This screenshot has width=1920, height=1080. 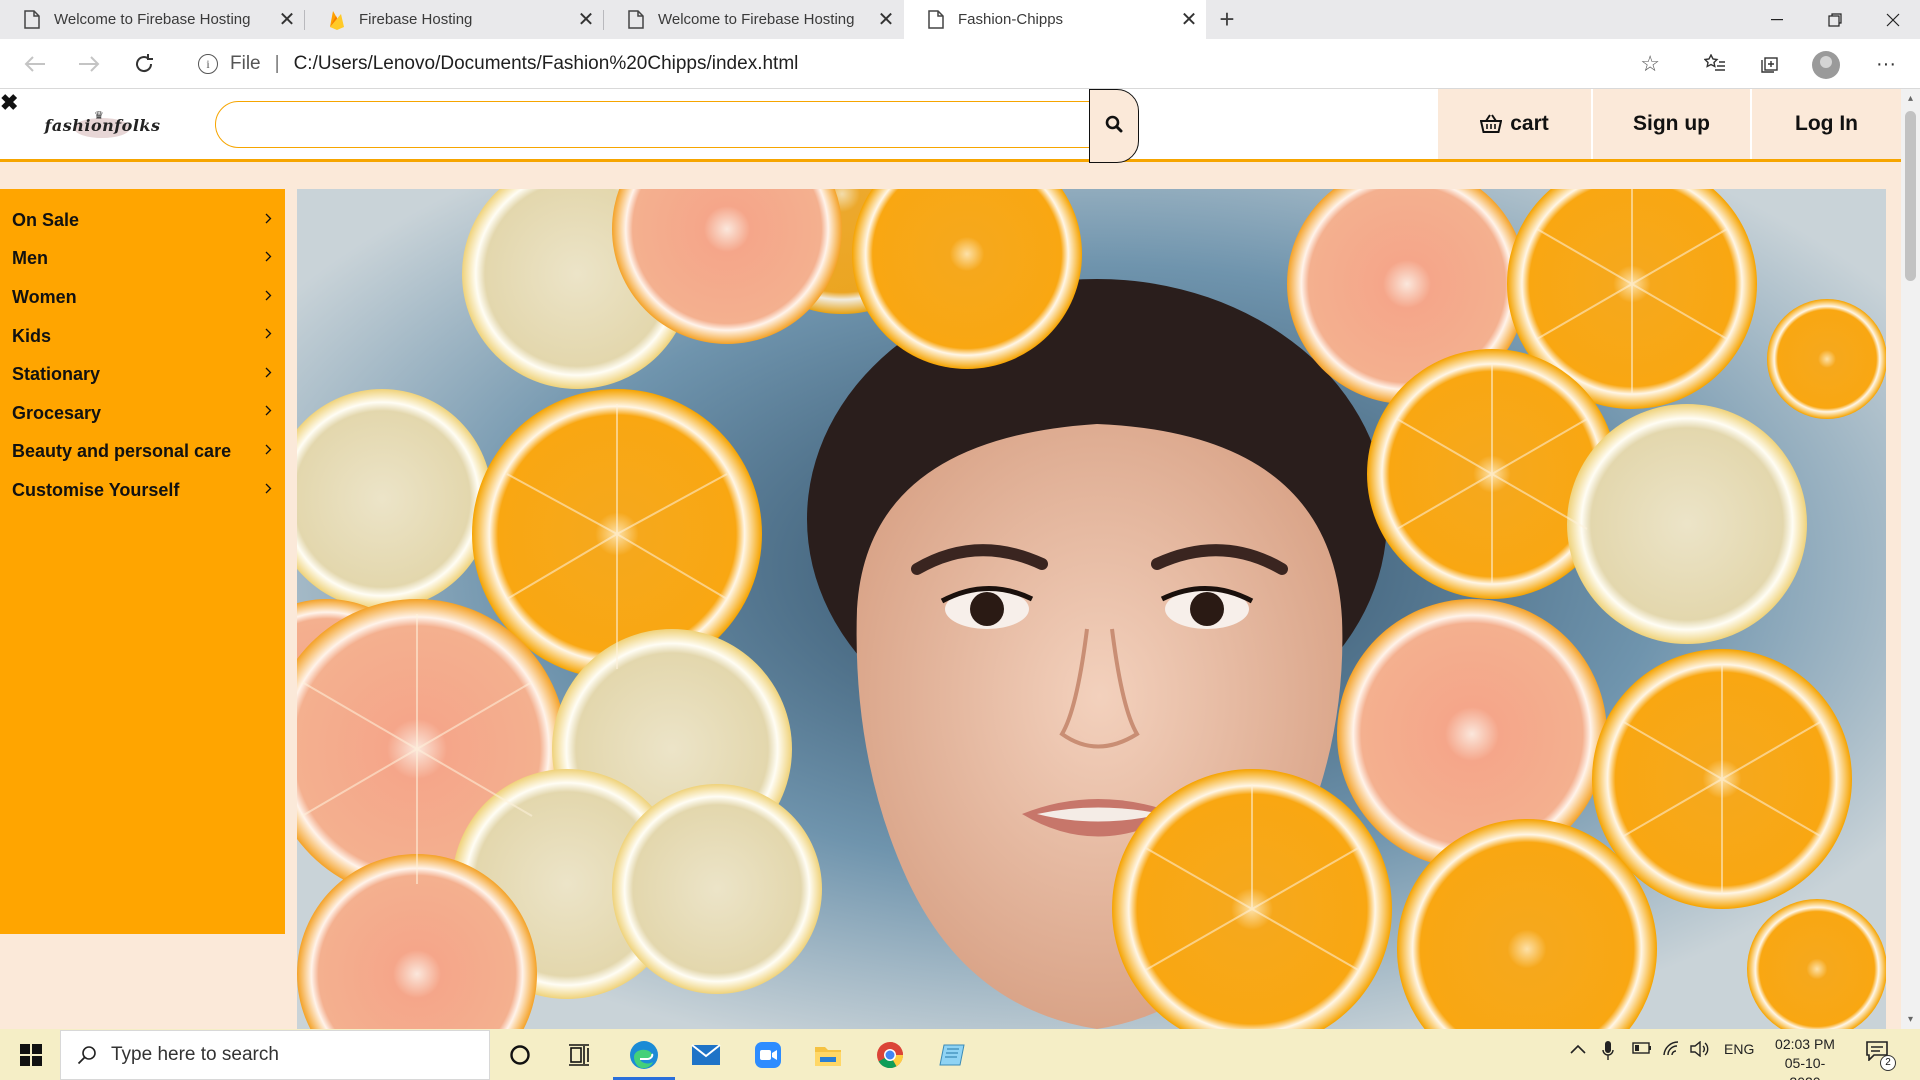 I want to click on cortana-icon, so click(x=520, y=1055).